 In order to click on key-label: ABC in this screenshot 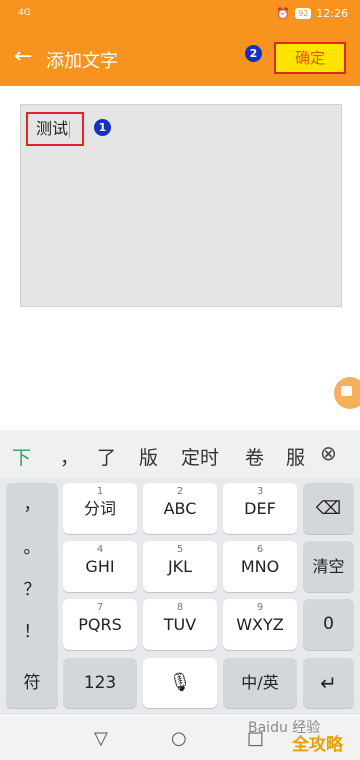, I will do `click(180, 508)`.